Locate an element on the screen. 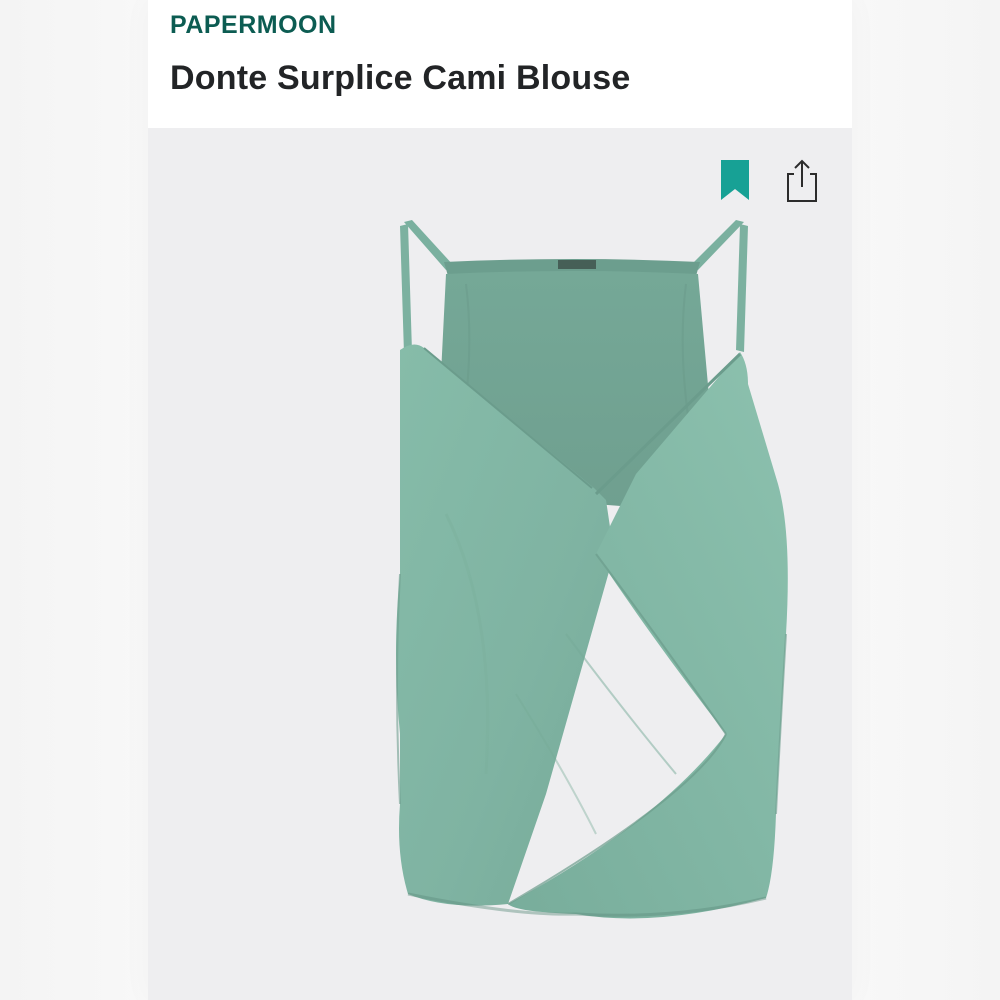 This screenshot has height=1000, width=1000. share-button is located at coordinates (802, 180).